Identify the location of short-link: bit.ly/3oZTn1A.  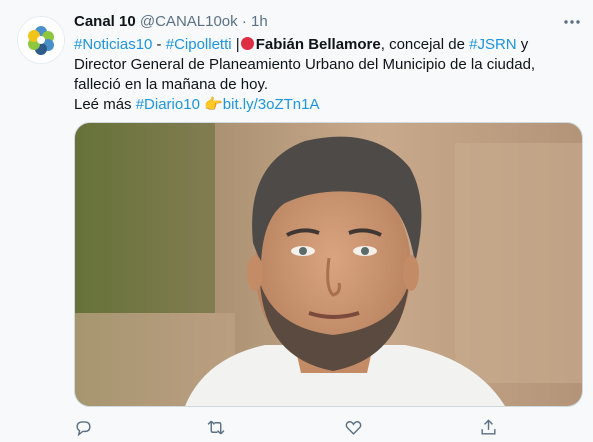
(271, 104).